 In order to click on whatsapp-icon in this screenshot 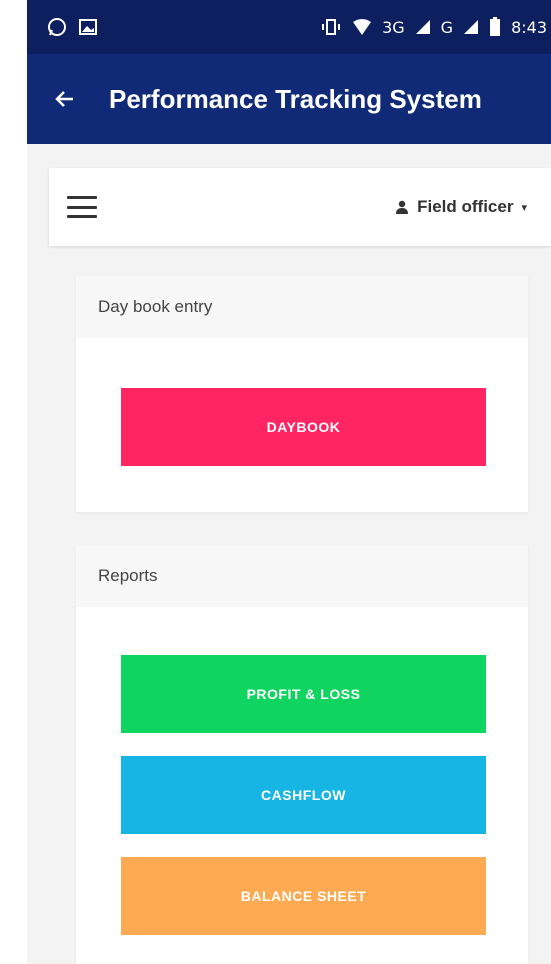, I will do `click(57, 27)`.